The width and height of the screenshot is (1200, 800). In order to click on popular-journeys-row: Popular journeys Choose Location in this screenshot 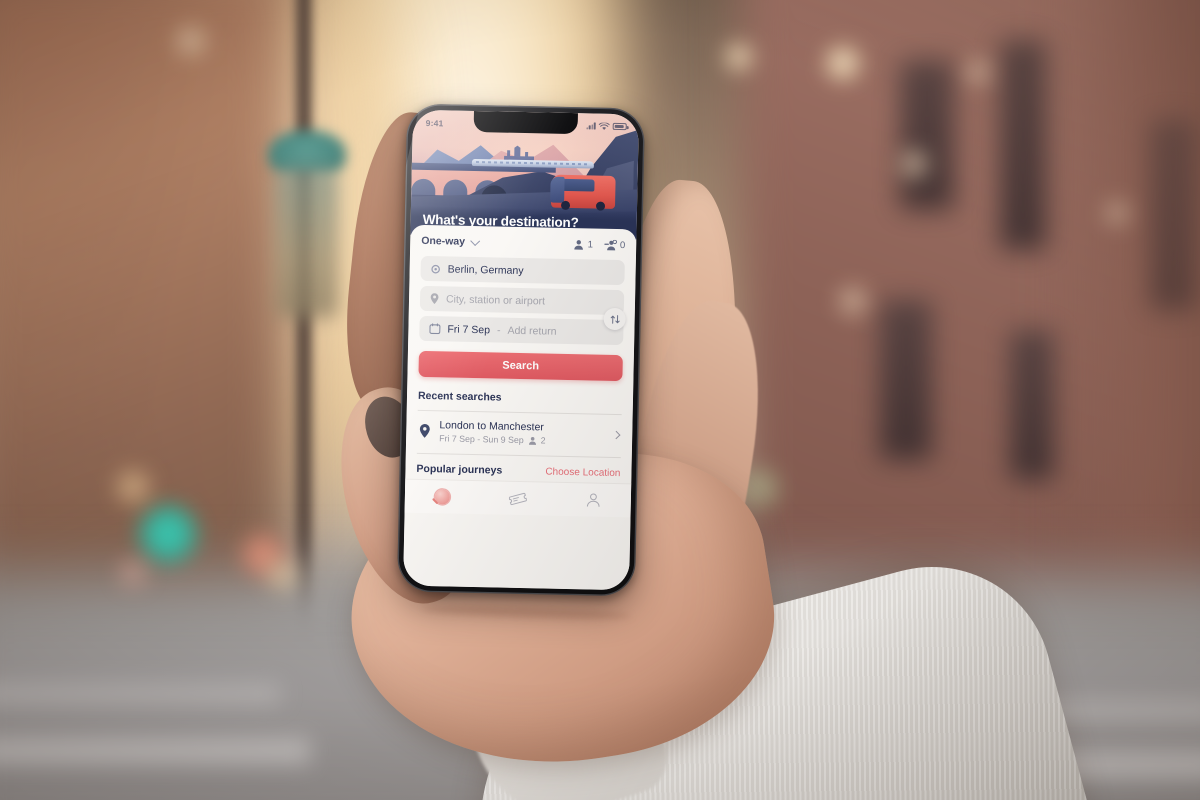, I will do `click(518, 466)`.